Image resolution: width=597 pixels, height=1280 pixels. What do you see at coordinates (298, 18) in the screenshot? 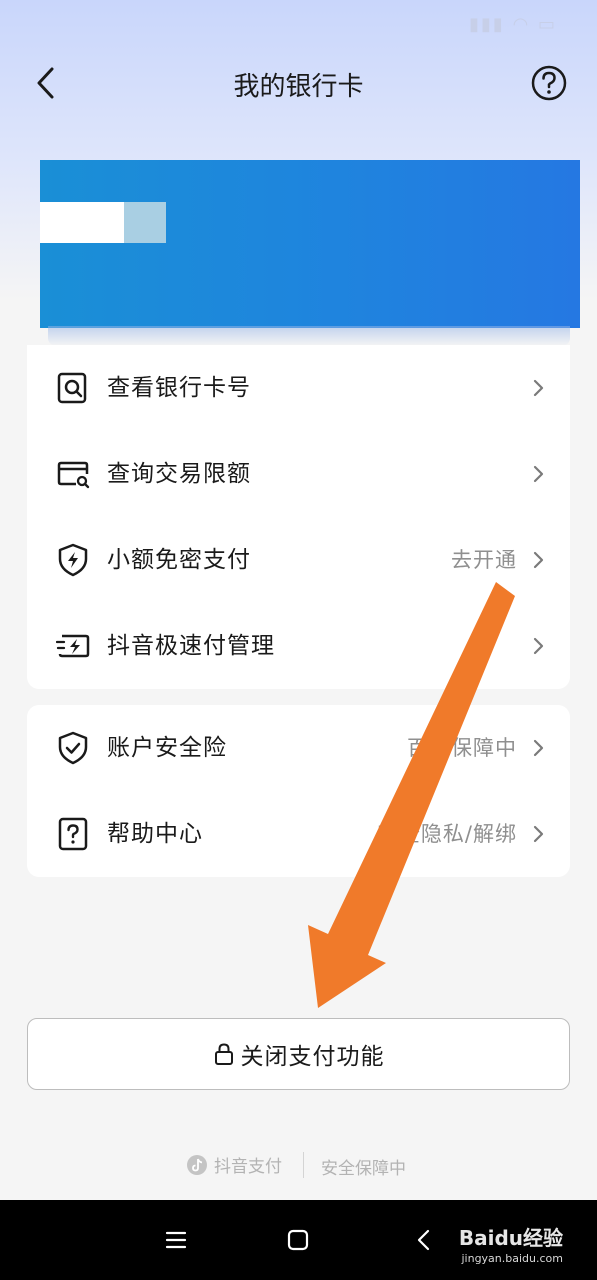
I see `status-bar: ▮▮▮ ◠ ▭` at bounding box center [298, 18].